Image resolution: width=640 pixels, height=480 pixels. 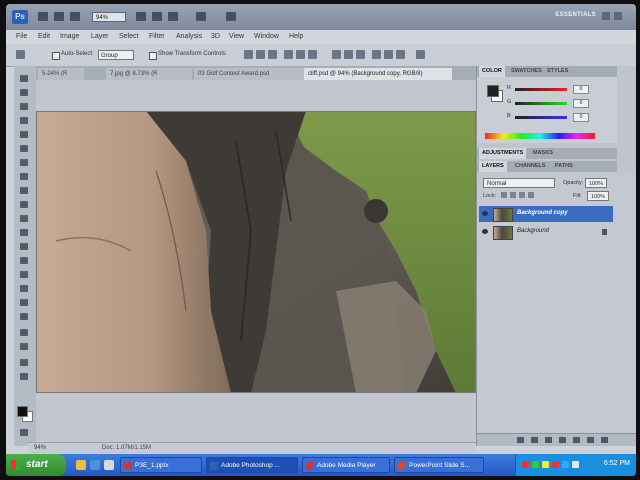 I want to click on new-layer-icon, so click(x=590, y=440).